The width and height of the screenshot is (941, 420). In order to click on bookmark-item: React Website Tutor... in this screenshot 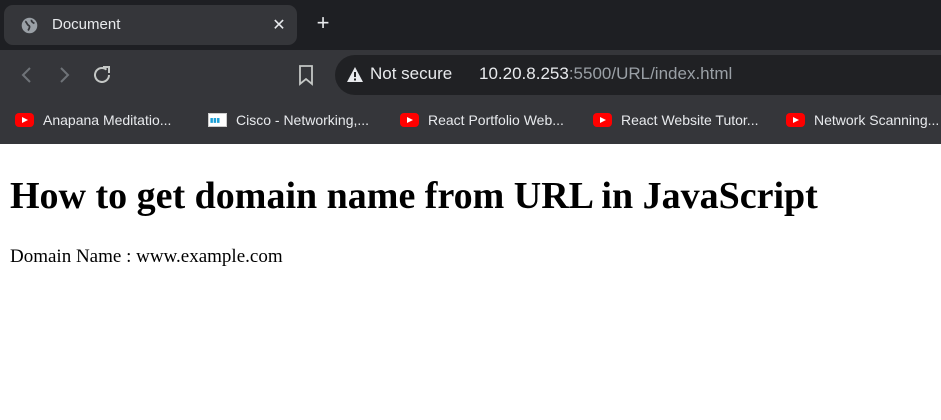, I will do `click(675, 120)`.